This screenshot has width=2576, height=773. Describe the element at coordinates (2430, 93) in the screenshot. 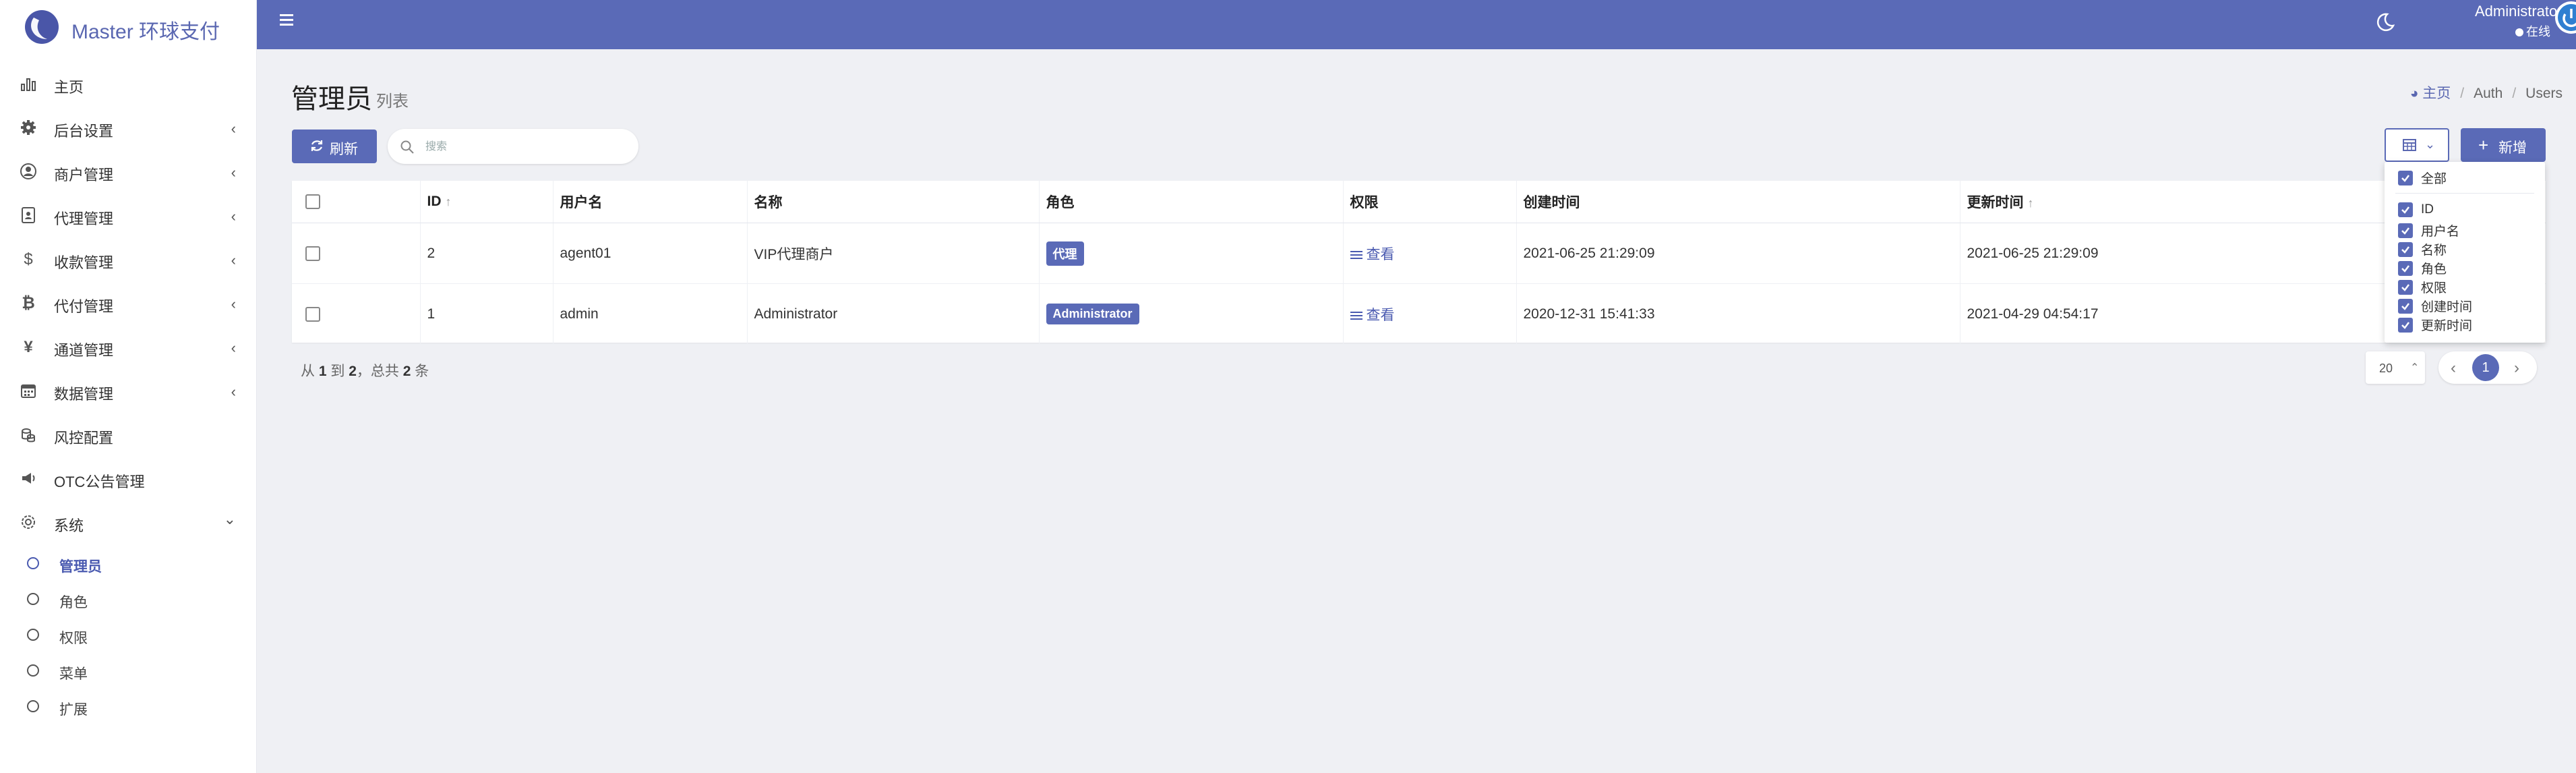

I see `breadcrumb-home: ◕ 主页` at that location.